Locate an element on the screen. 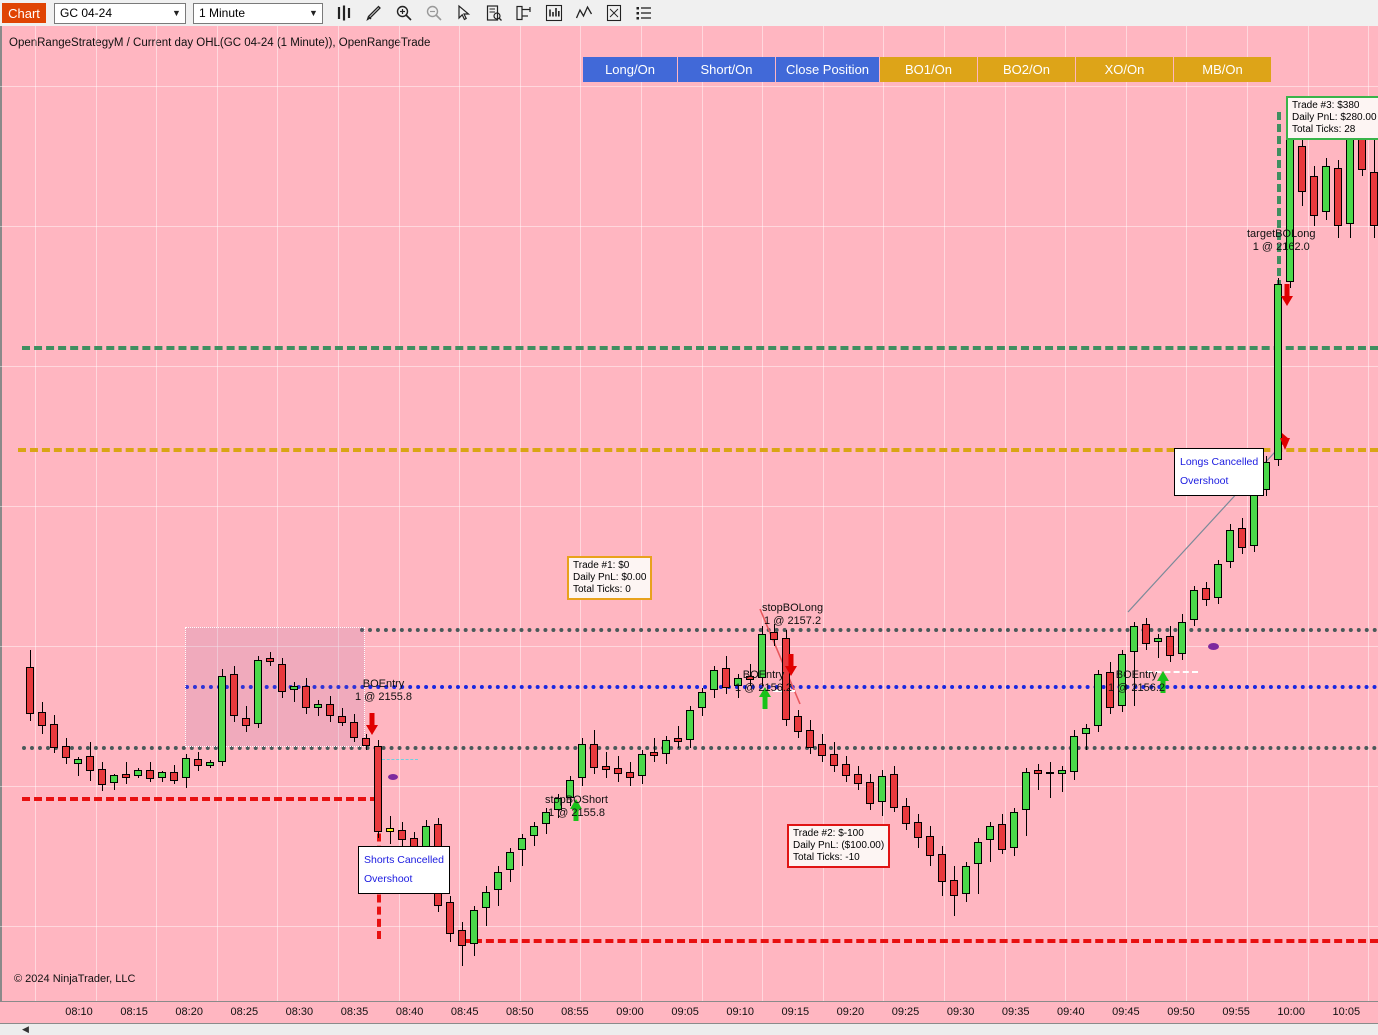 The height and width of the screenshot is (1035, 1378). chart-trader-icon is located at coordinates (524, 13).